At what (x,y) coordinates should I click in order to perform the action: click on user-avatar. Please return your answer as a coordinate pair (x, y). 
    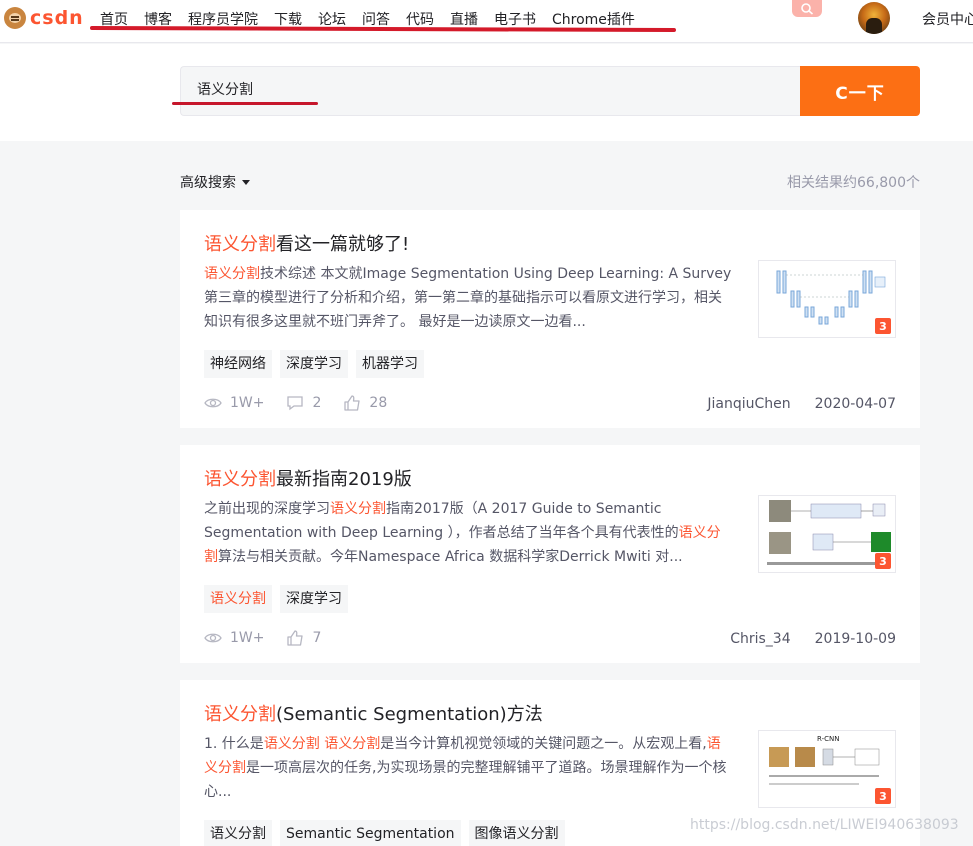
    Looking at the image, I should click on (874, 18).